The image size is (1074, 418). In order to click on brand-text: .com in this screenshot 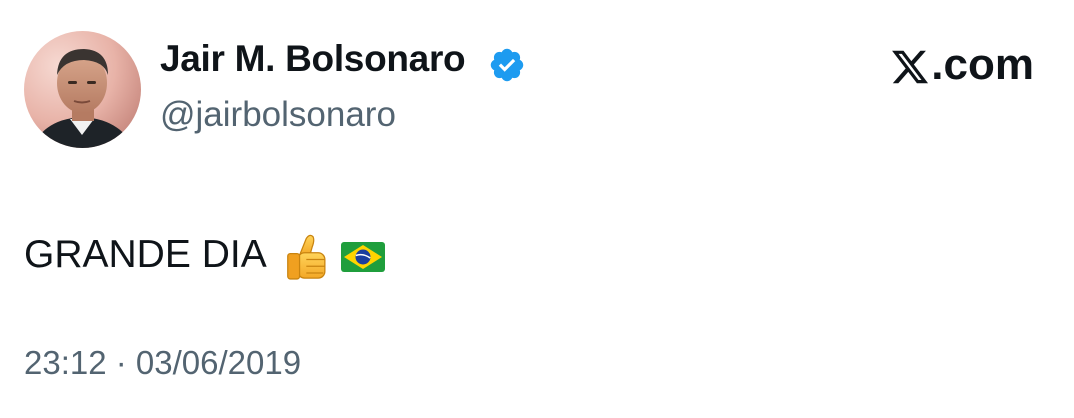, I will do `click(982, 64)`.